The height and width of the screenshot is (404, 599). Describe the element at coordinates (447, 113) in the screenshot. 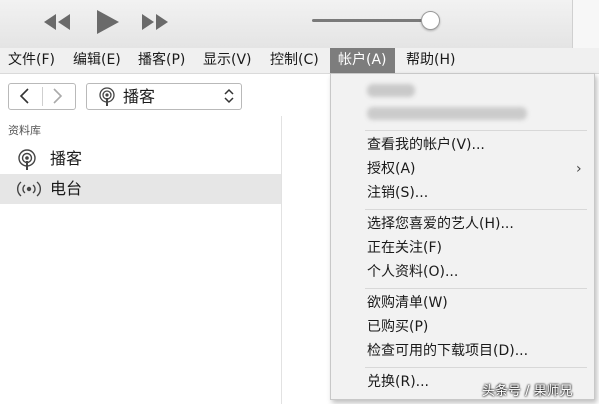

I see `blurred-account-email` at that location.